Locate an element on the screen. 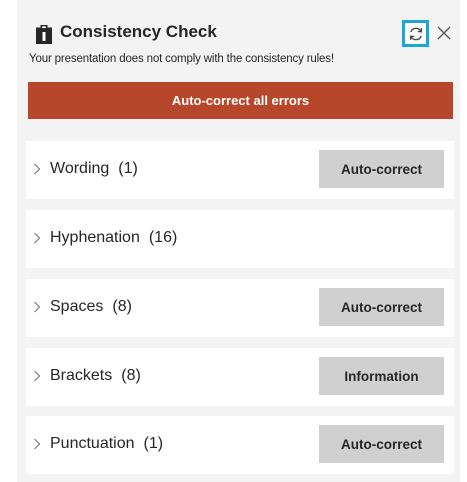  panel-header: Consistency Check is located at coordinates (238, 30).